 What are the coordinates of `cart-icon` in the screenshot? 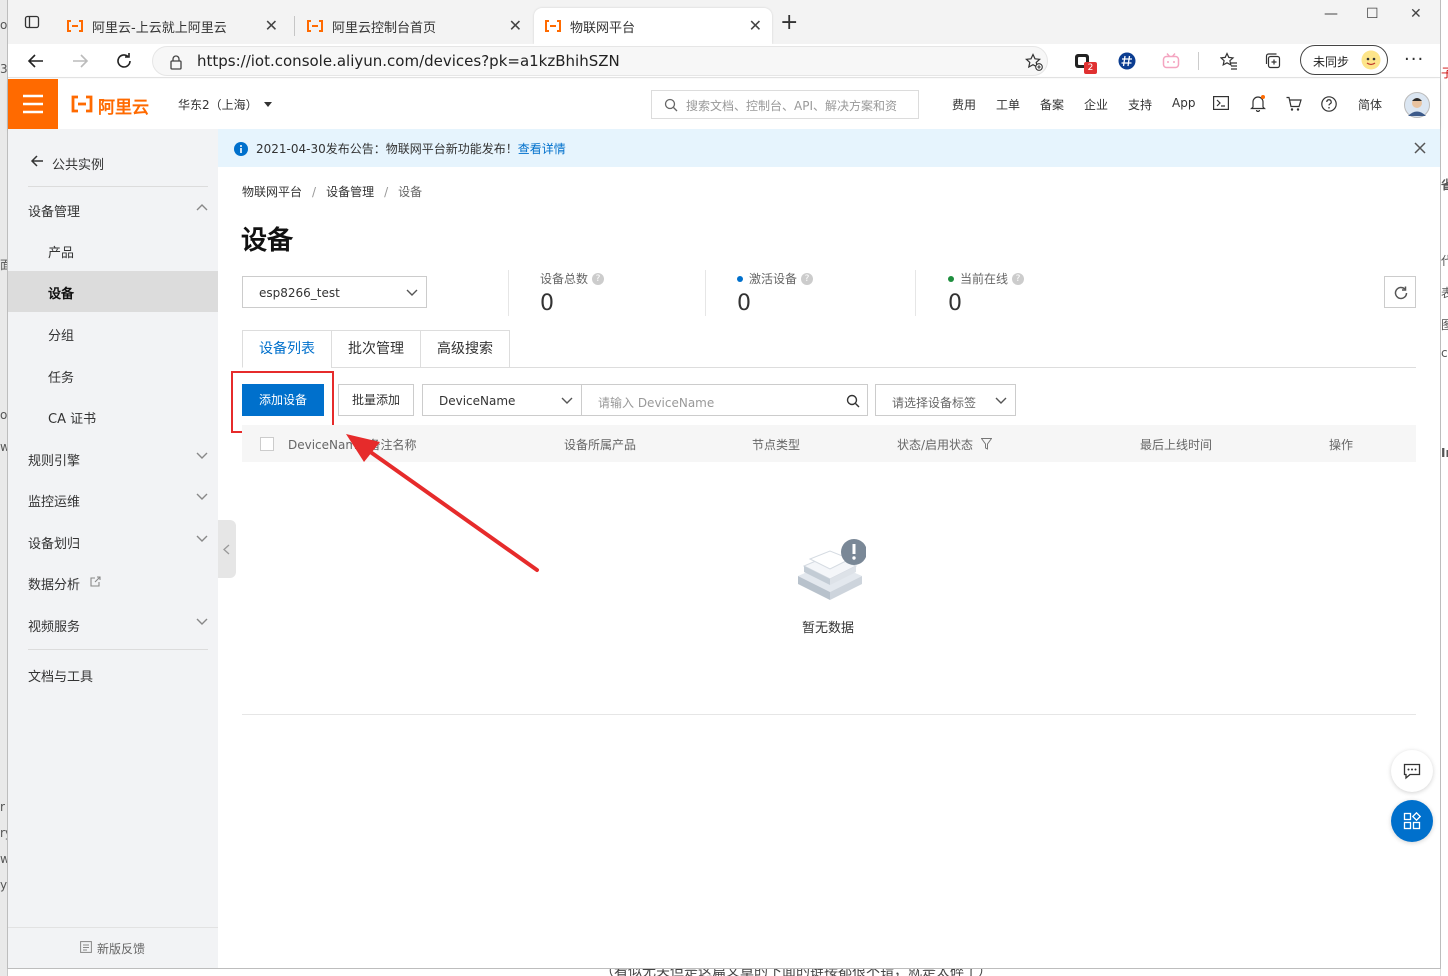 It's located at (1294, 104).